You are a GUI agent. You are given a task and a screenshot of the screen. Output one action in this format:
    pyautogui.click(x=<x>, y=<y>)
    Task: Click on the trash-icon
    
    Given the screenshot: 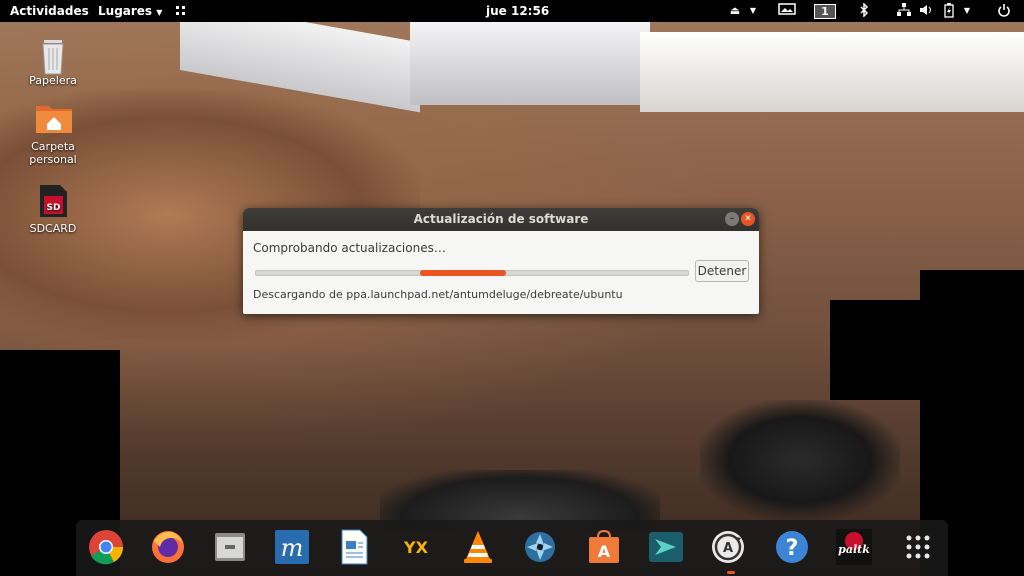 What is the action you would take?
    pyautogui.click(x=53, y=55)
    